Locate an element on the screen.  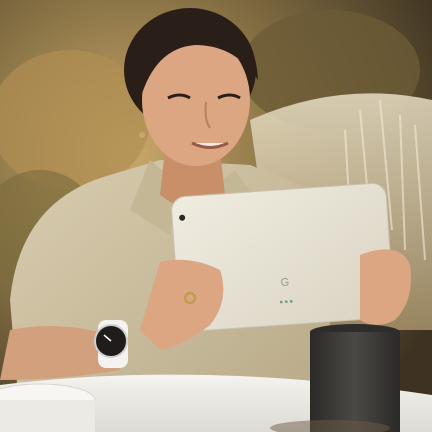
cup is located at coordinates (355, 382).